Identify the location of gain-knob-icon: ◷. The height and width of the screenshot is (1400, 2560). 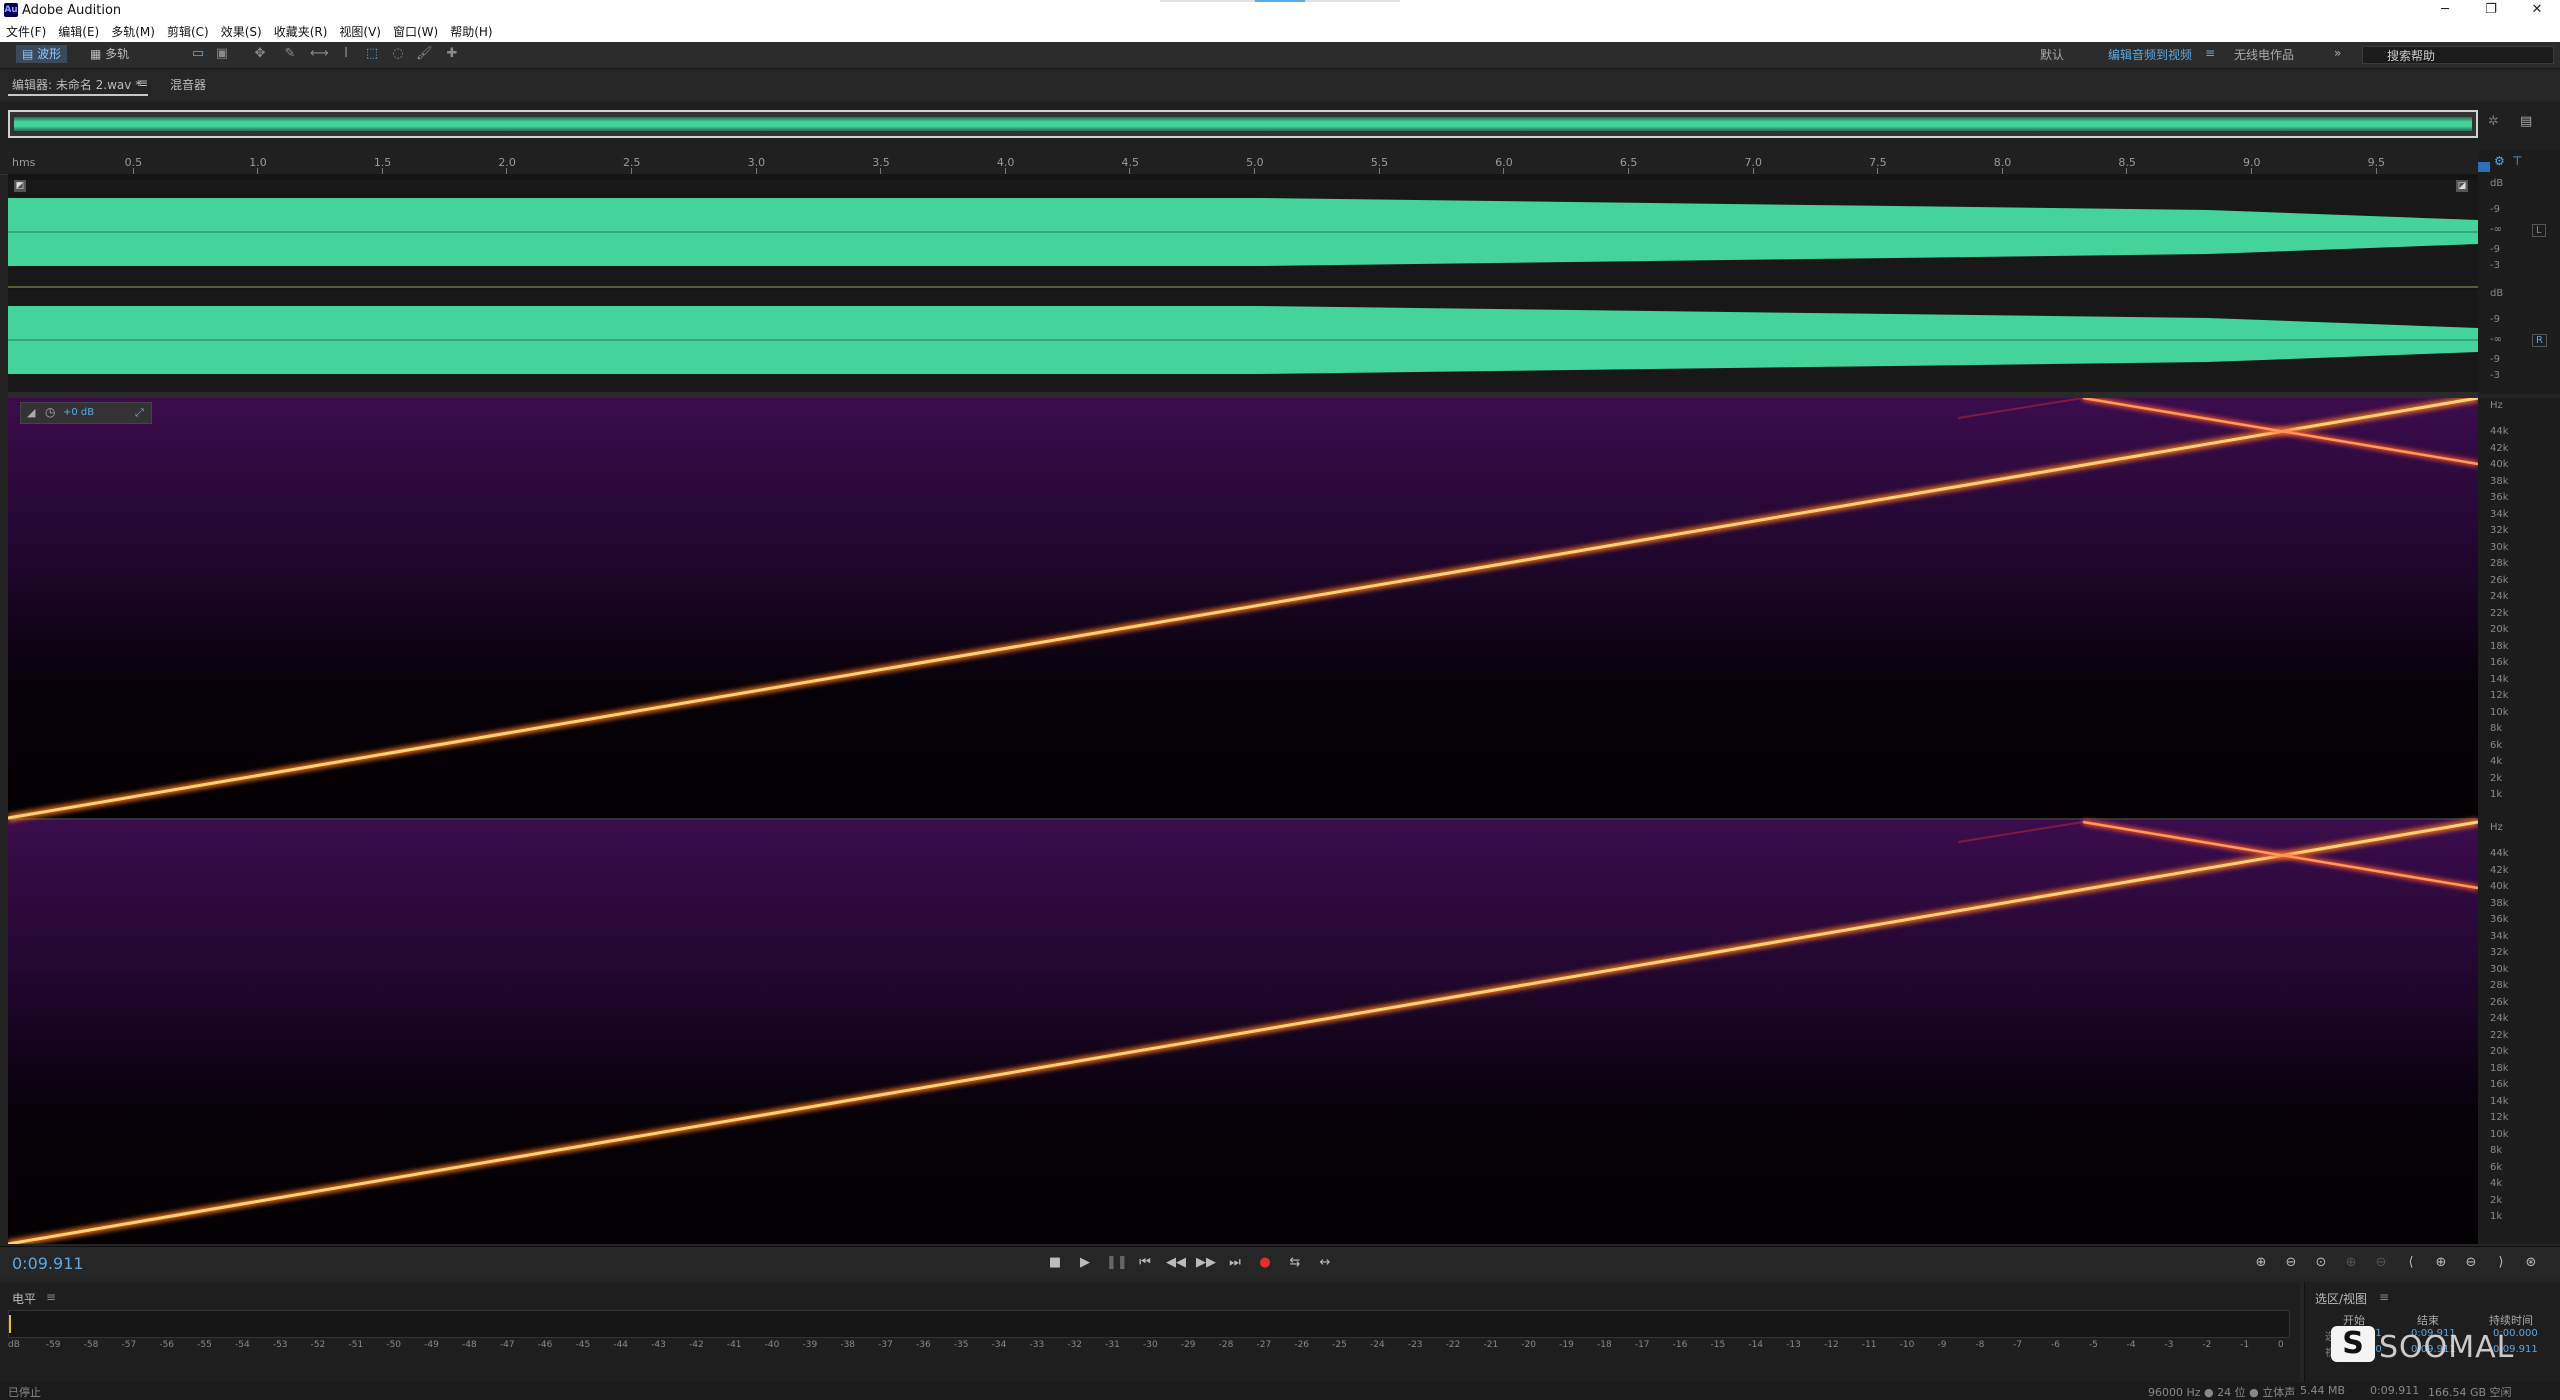
(50, 412).